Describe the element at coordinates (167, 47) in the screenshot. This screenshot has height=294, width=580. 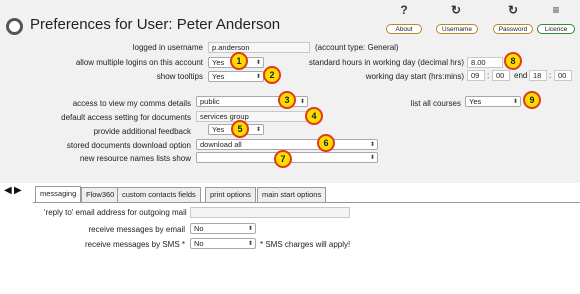
I see `logged-in-username-label: logged in username` at that location.